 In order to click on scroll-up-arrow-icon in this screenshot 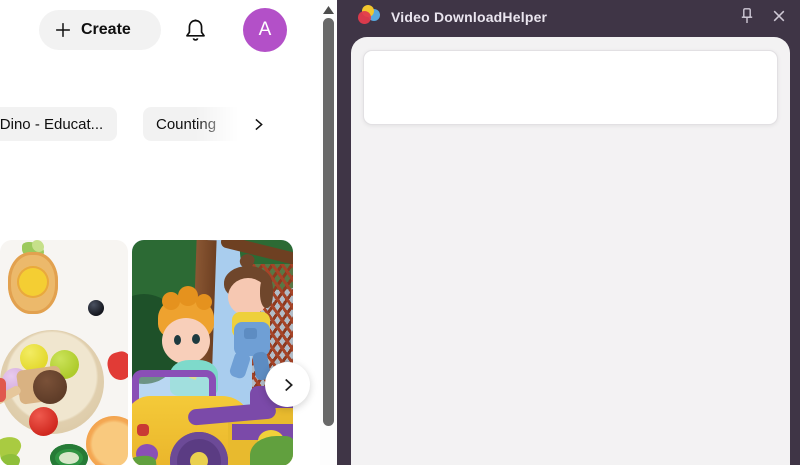, I will do `click(328, 10)`.